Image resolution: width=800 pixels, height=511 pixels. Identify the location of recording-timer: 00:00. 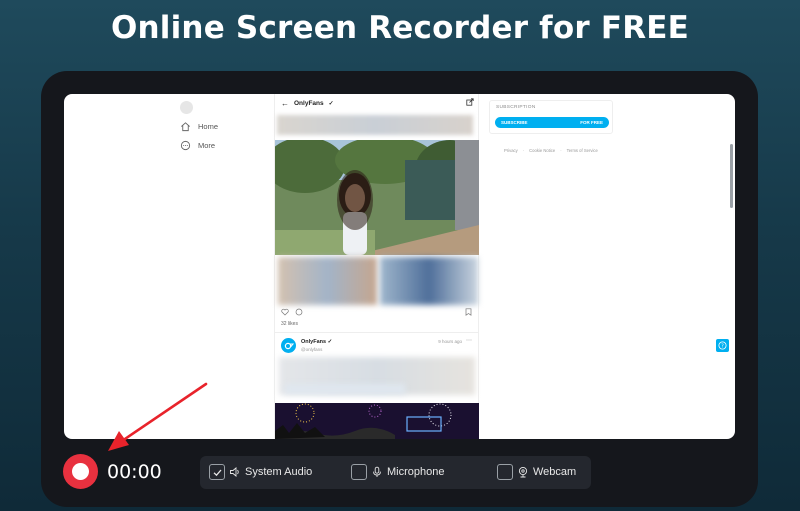
(134, 472).